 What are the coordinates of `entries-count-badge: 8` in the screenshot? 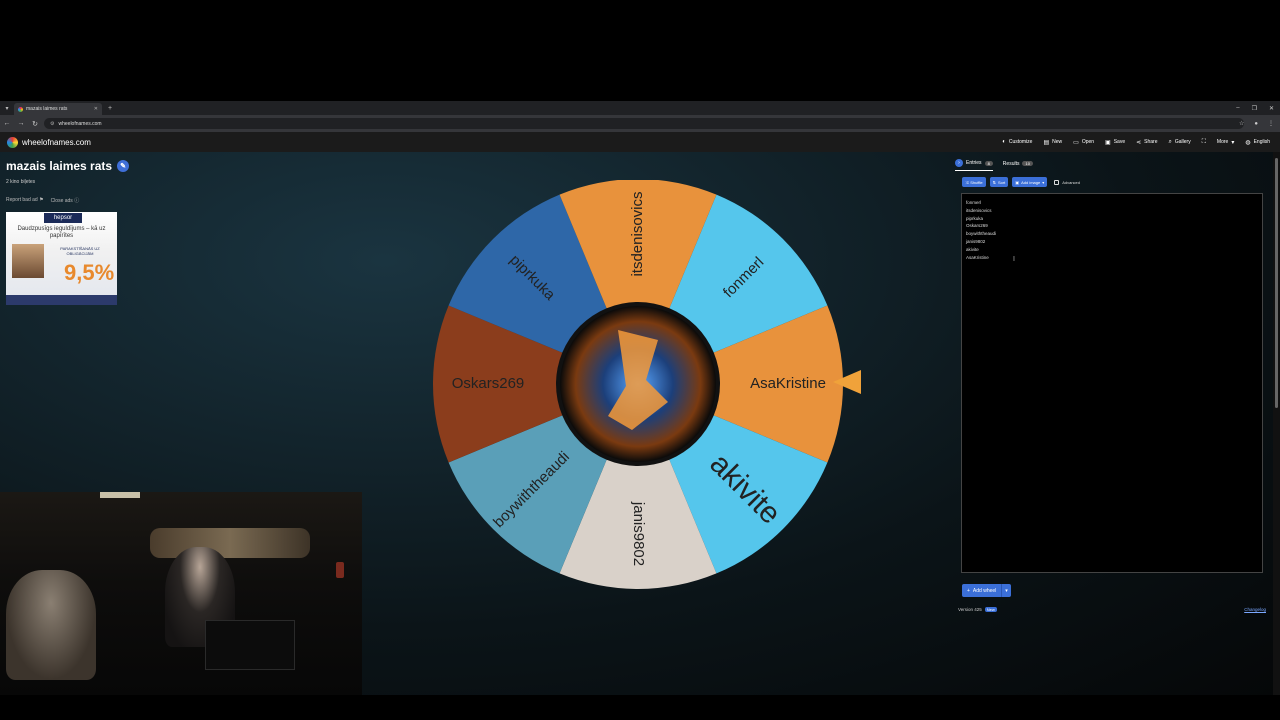 It's located at (988, 163).